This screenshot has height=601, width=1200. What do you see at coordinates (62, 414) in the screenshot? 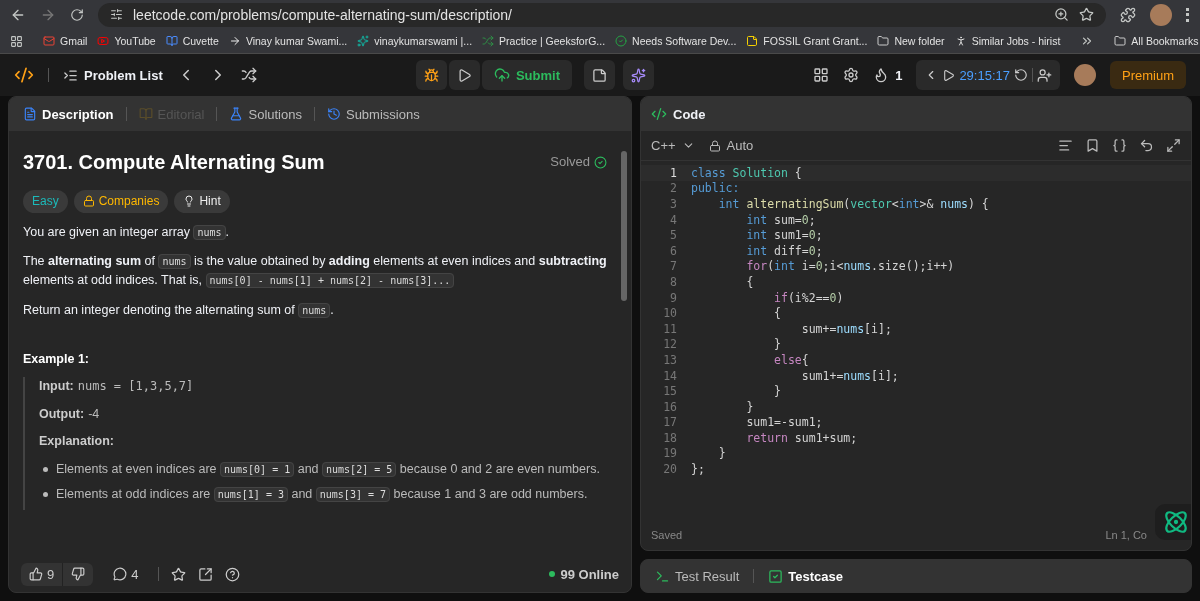
I see `output-label: Output:` at bounding box center [62, 414].